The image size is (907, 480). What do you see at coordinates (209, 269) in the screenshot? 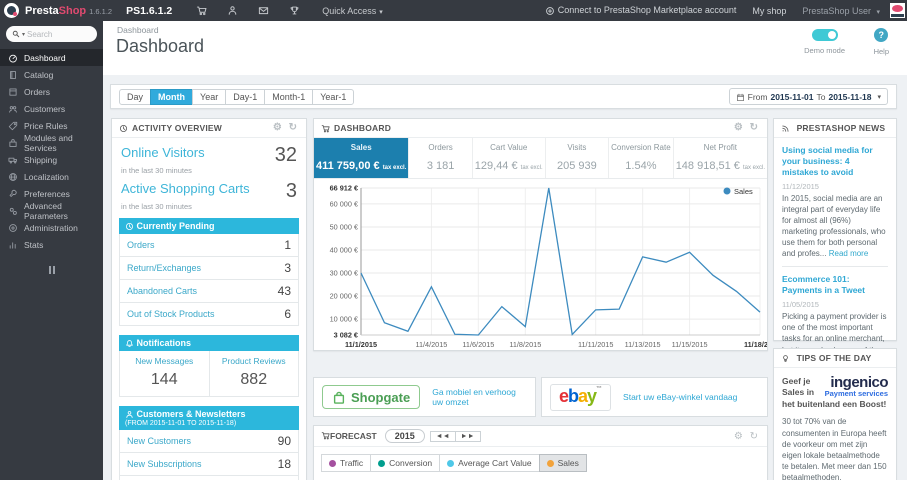
I see `list-item: Return/Exchanges 3` at bounding box center [209, 269].